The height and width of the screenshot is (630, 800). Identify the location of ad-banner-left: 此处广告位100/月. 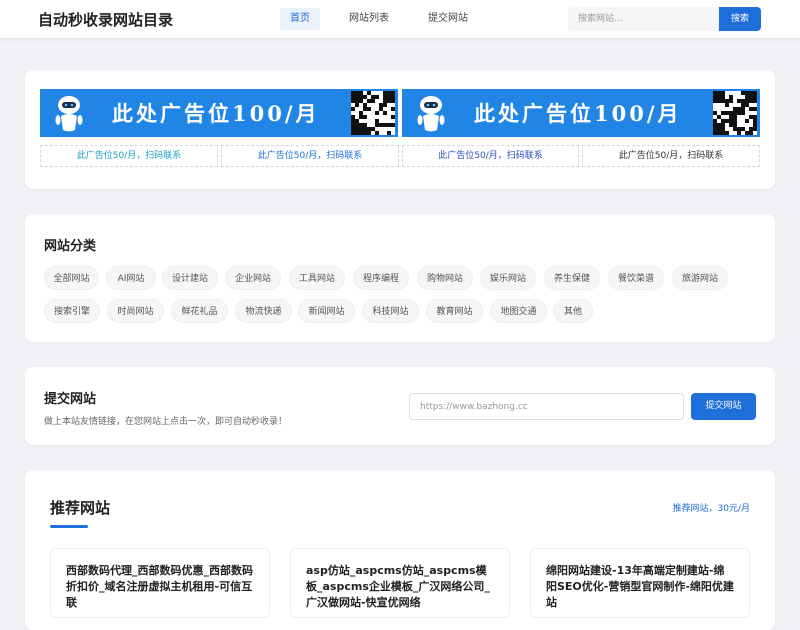
(219, 113).